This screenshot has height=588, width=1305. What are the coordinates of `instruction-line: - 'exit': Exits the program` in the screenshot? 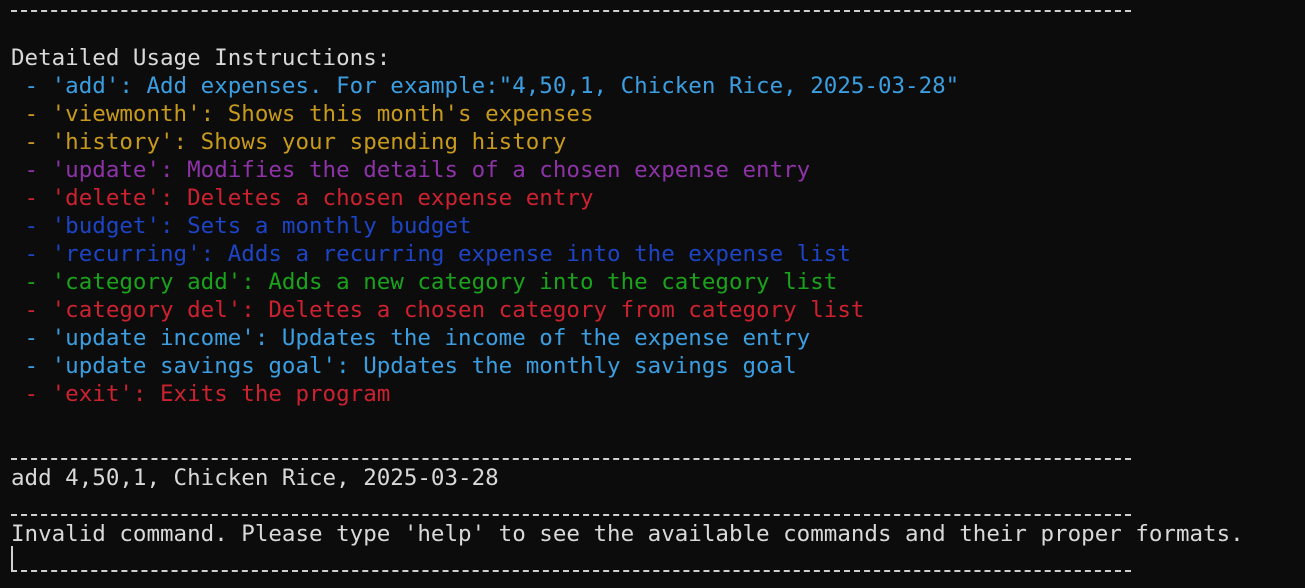 It's located at (201, 394).